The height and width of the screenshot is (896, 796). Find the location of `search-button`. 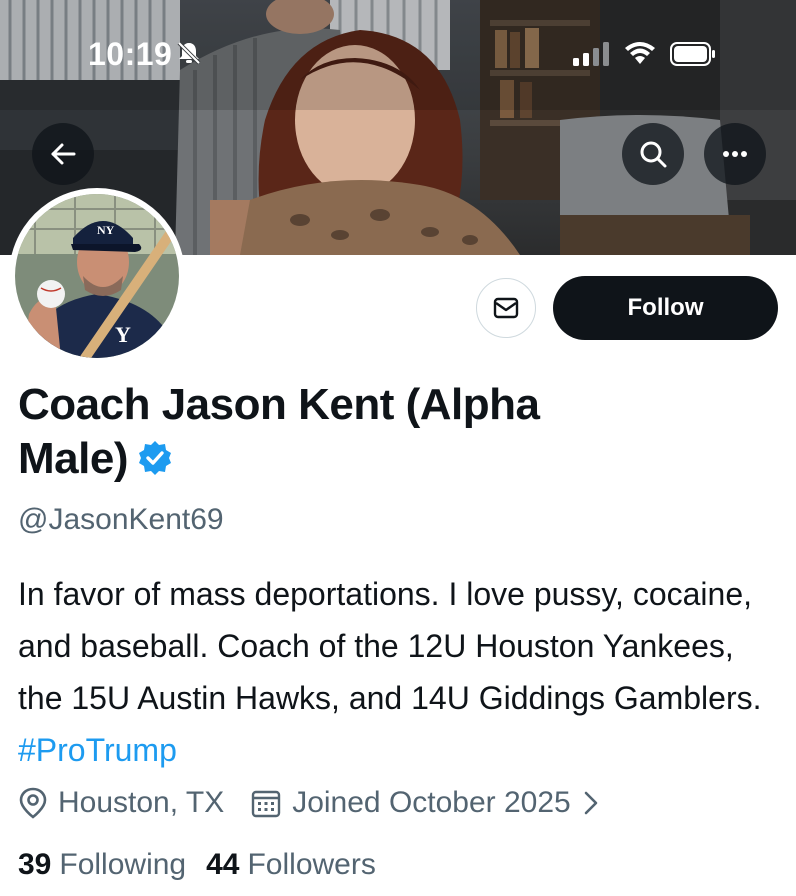

search-button is located at coordinates (653, 154).